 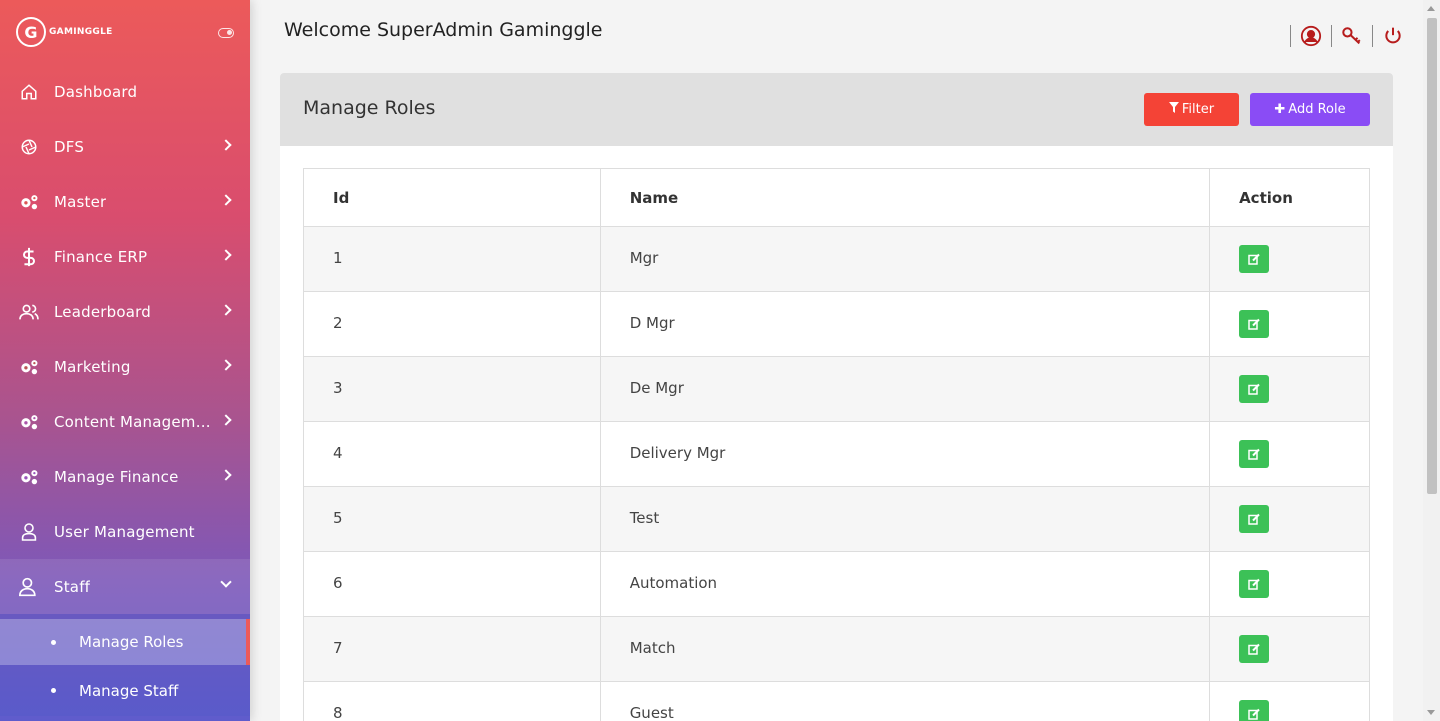 I want to click on table-row: 7 Match, so click(x=836, y=649).